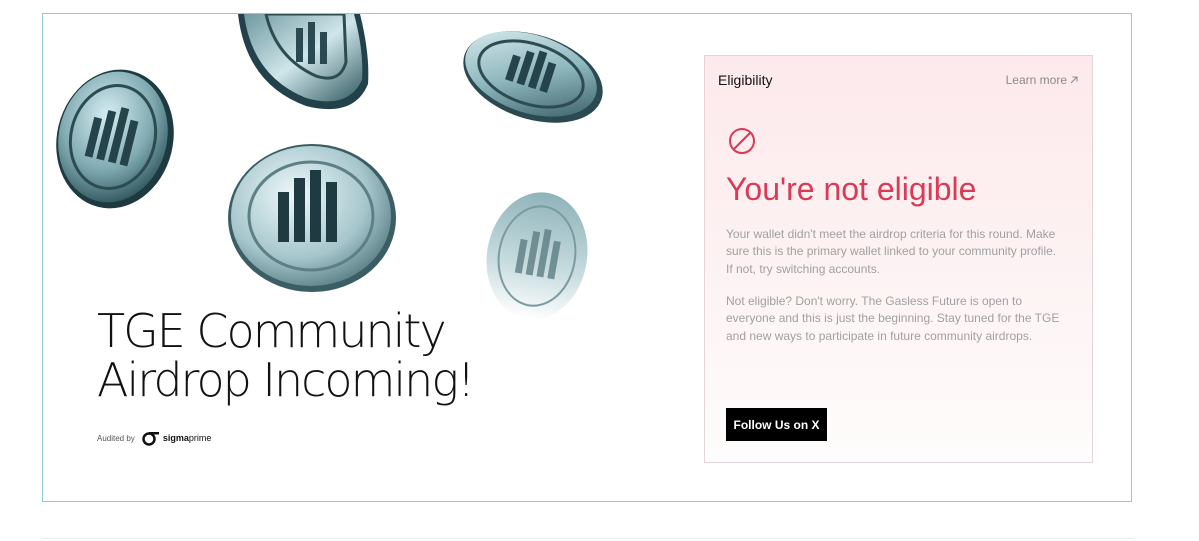 Image resolution: width=1199 pixels, height=541 pixels. Describe the element at coordinates (898, 80) in the screenshot. I see `card-header: Eligibility Learn more` at that location.